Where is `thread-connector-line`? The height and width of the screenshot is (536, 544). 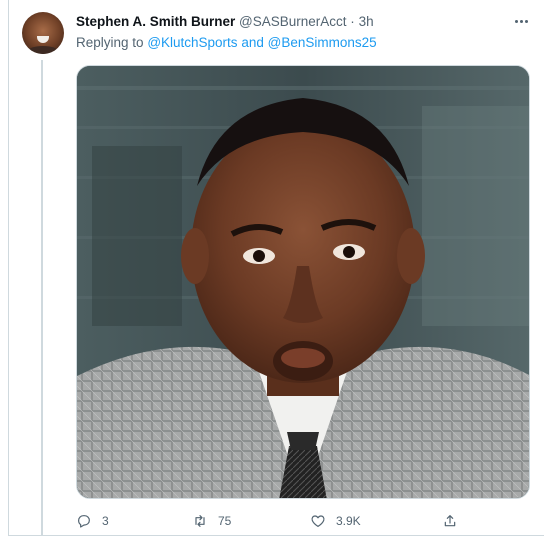 thread-connector-line is located at coordinates (42, 298).